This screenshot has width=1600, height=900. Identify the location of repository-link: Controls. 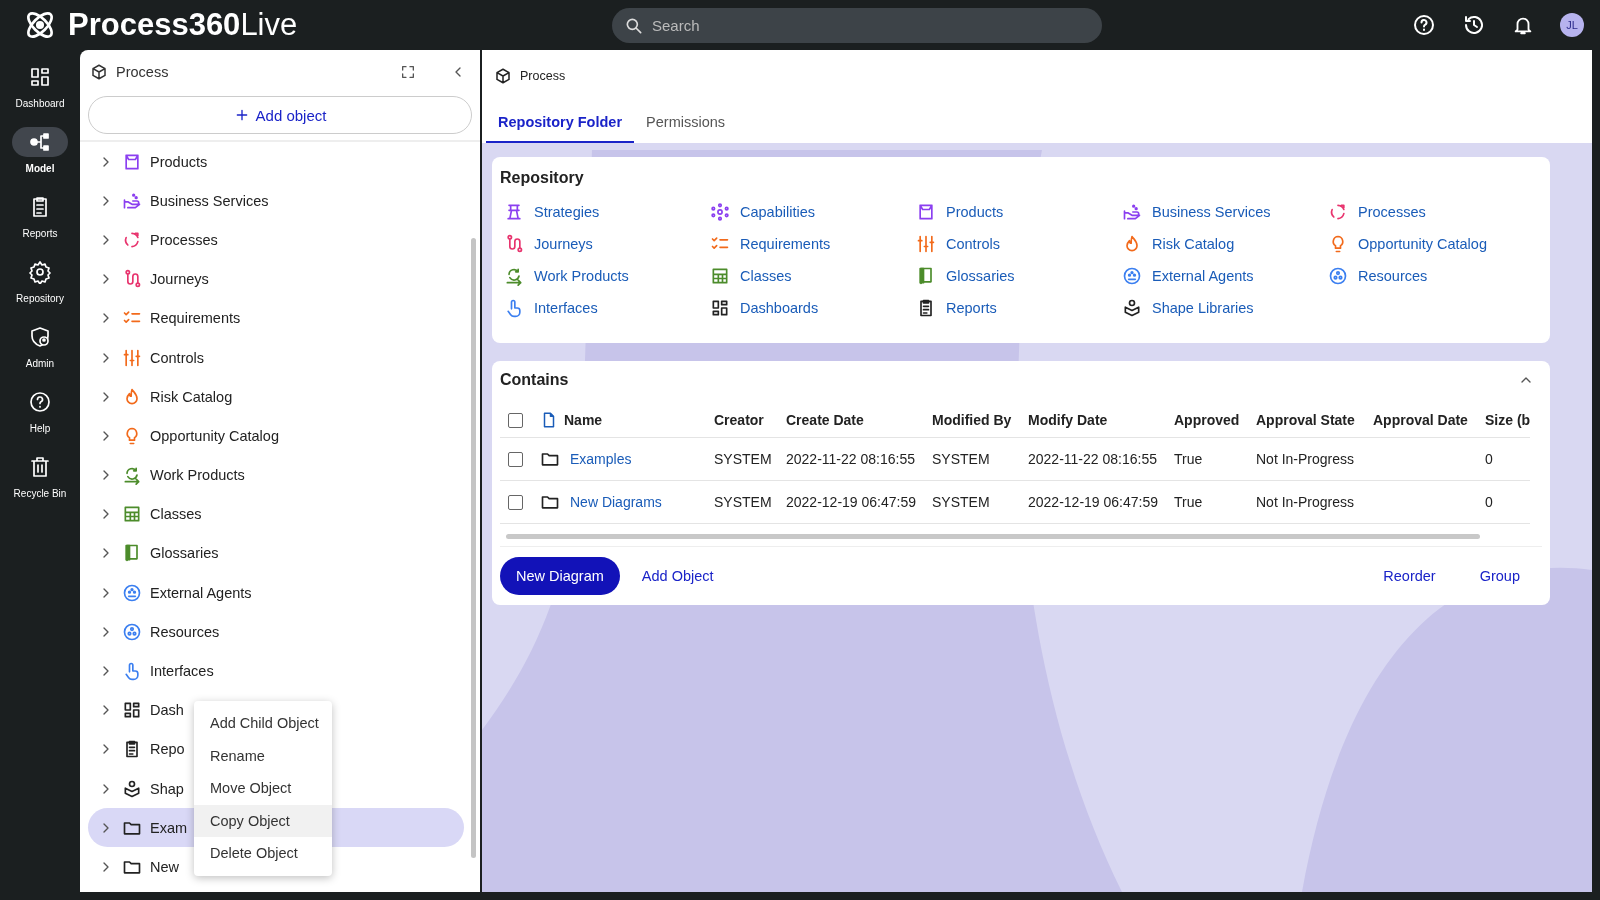
(1019, 244).